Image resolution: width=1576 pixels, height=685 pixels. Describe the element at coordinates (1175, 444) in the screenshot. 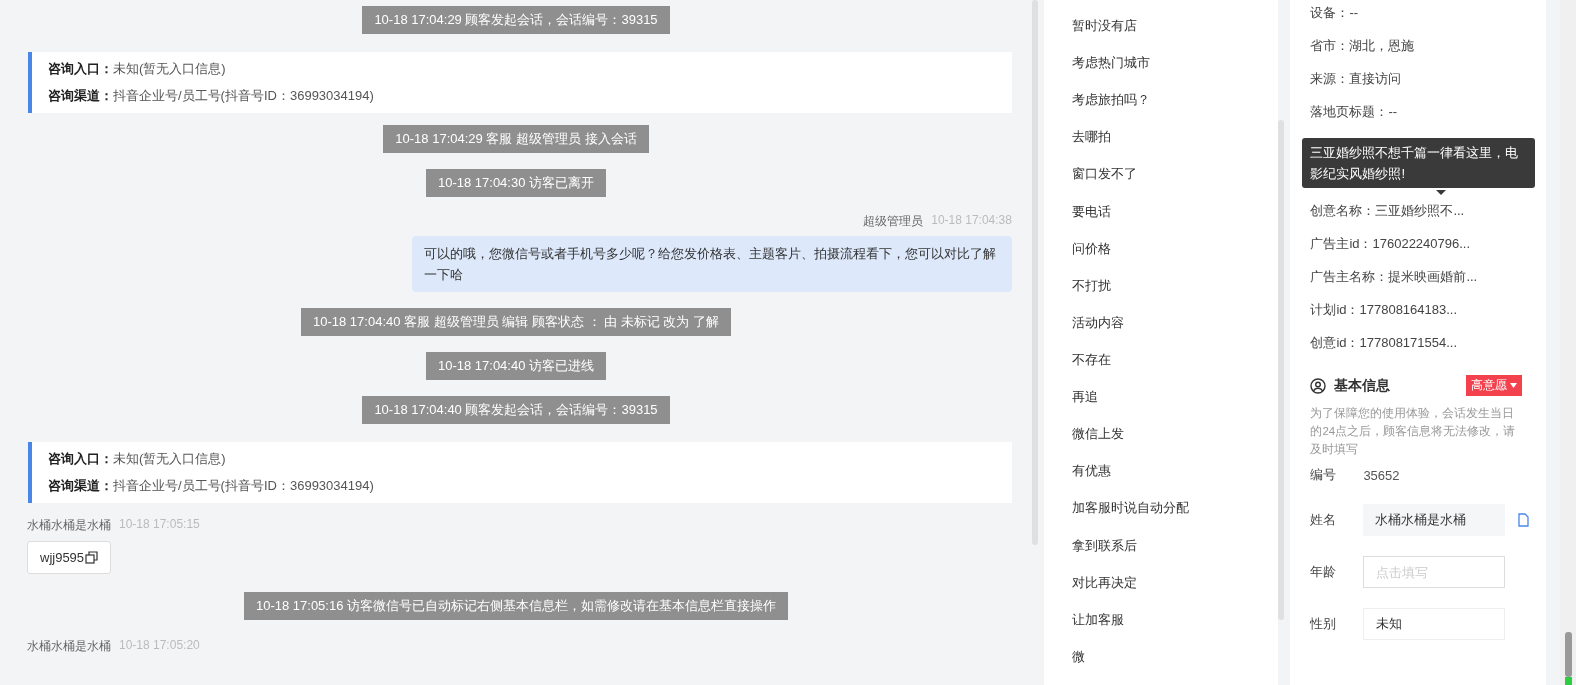

I see `quick-reply-item: 微信上发` at that location.